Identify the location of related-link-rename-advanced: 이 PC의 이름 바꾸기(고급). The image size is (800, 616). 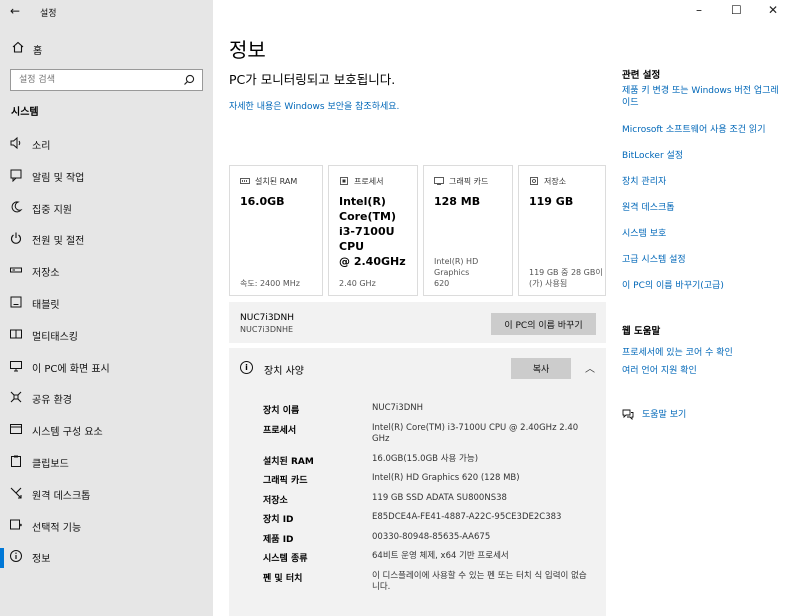
(702, 286).